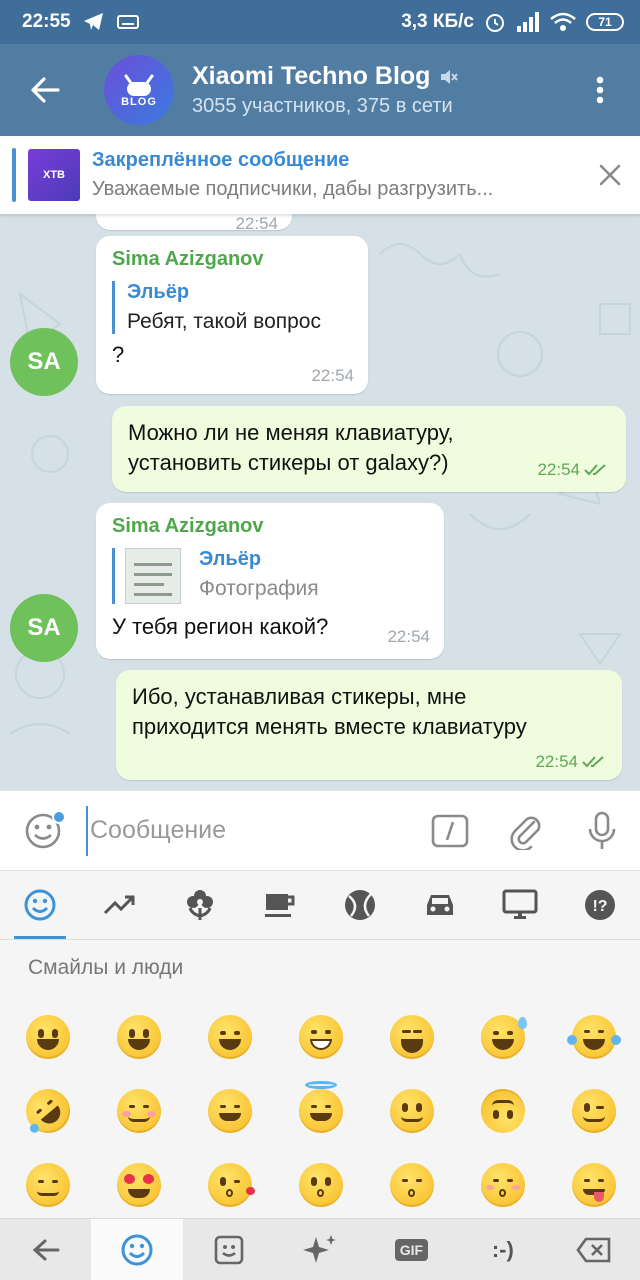 Image resolution: width=640 pixels, height=1280 pixels. I want to click on pinned-close-button, so click(610, 175).